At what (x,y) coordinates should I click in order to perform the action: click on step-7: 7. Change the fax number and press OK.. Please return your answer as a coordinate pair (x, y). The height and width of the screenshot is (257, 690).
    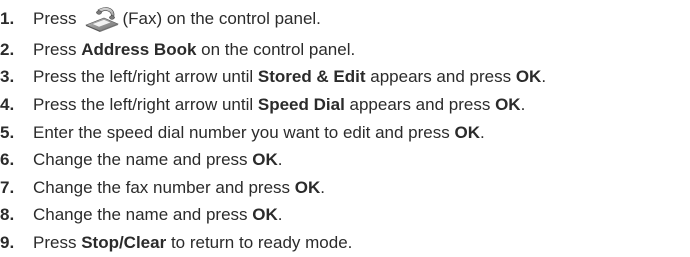
    Looking at the image, I should click on (345, 188).